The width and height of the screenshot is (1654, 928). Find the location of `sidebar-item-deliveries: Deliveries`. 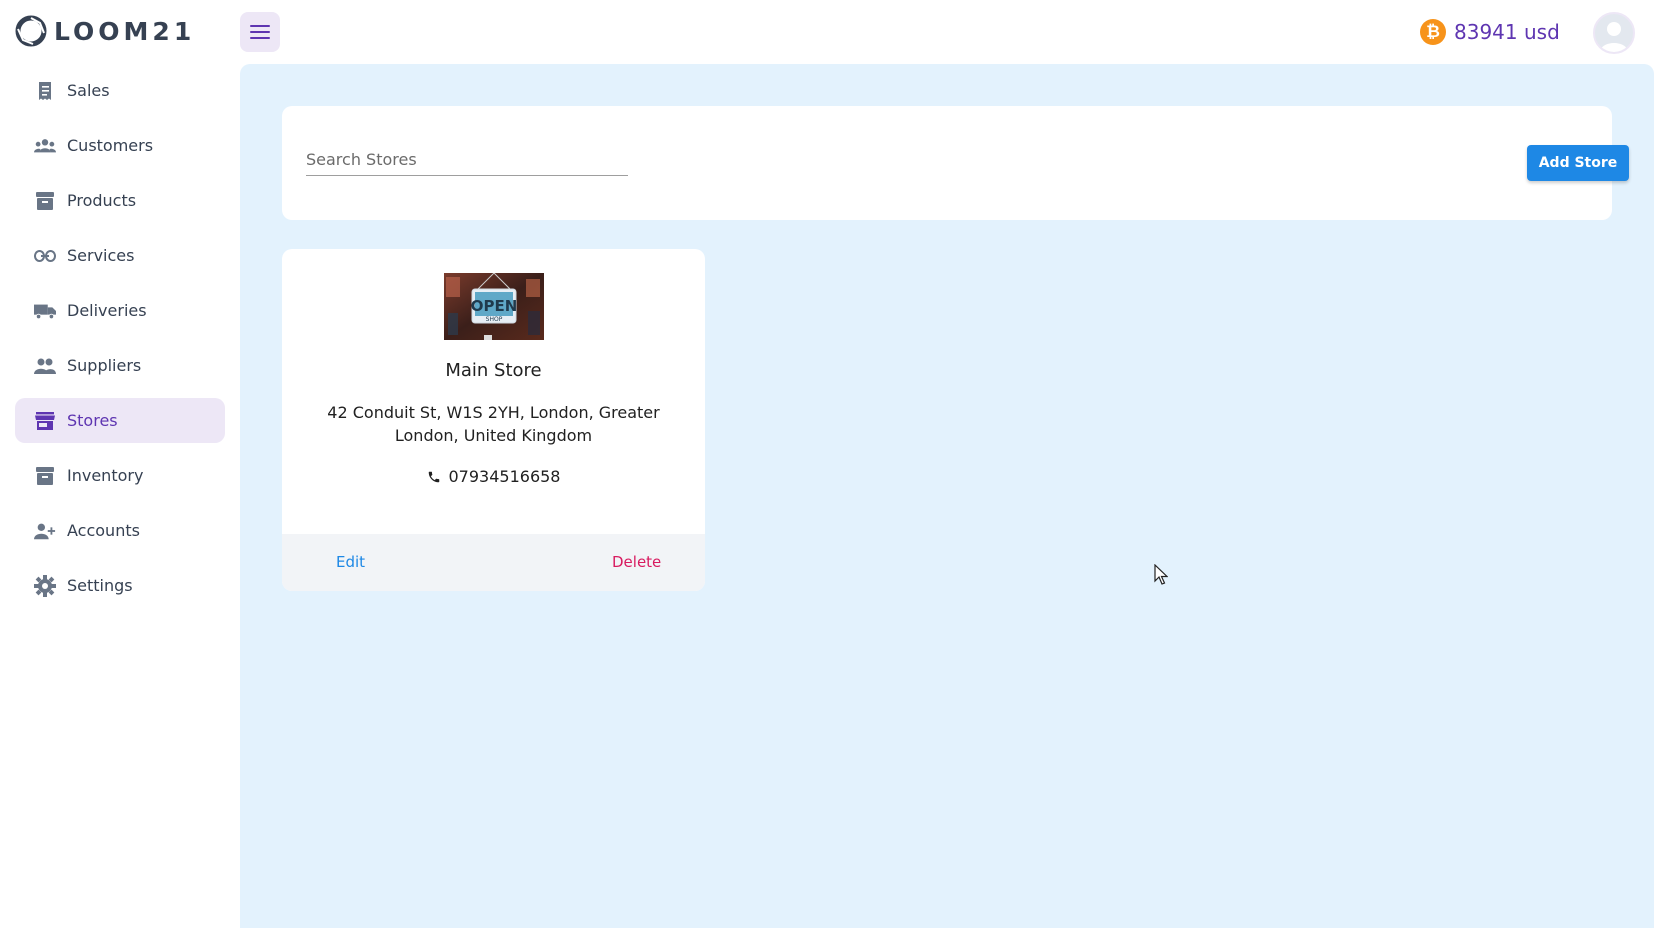

sidebar-item-deliveries: Deliveries is located at coordinates (120, 310).